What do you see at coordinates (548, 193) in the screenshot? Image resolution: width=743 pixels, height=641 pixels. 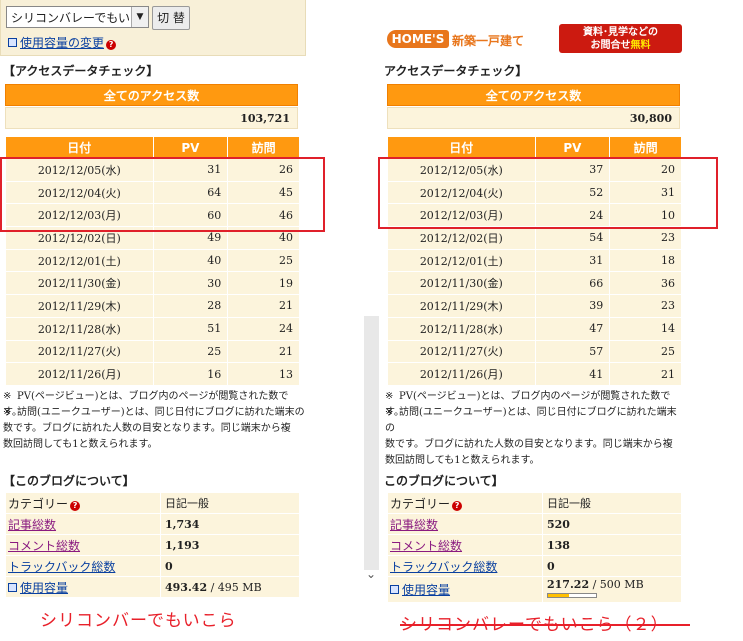 I see `highlight-box-right` at bounding box center [548, 193].